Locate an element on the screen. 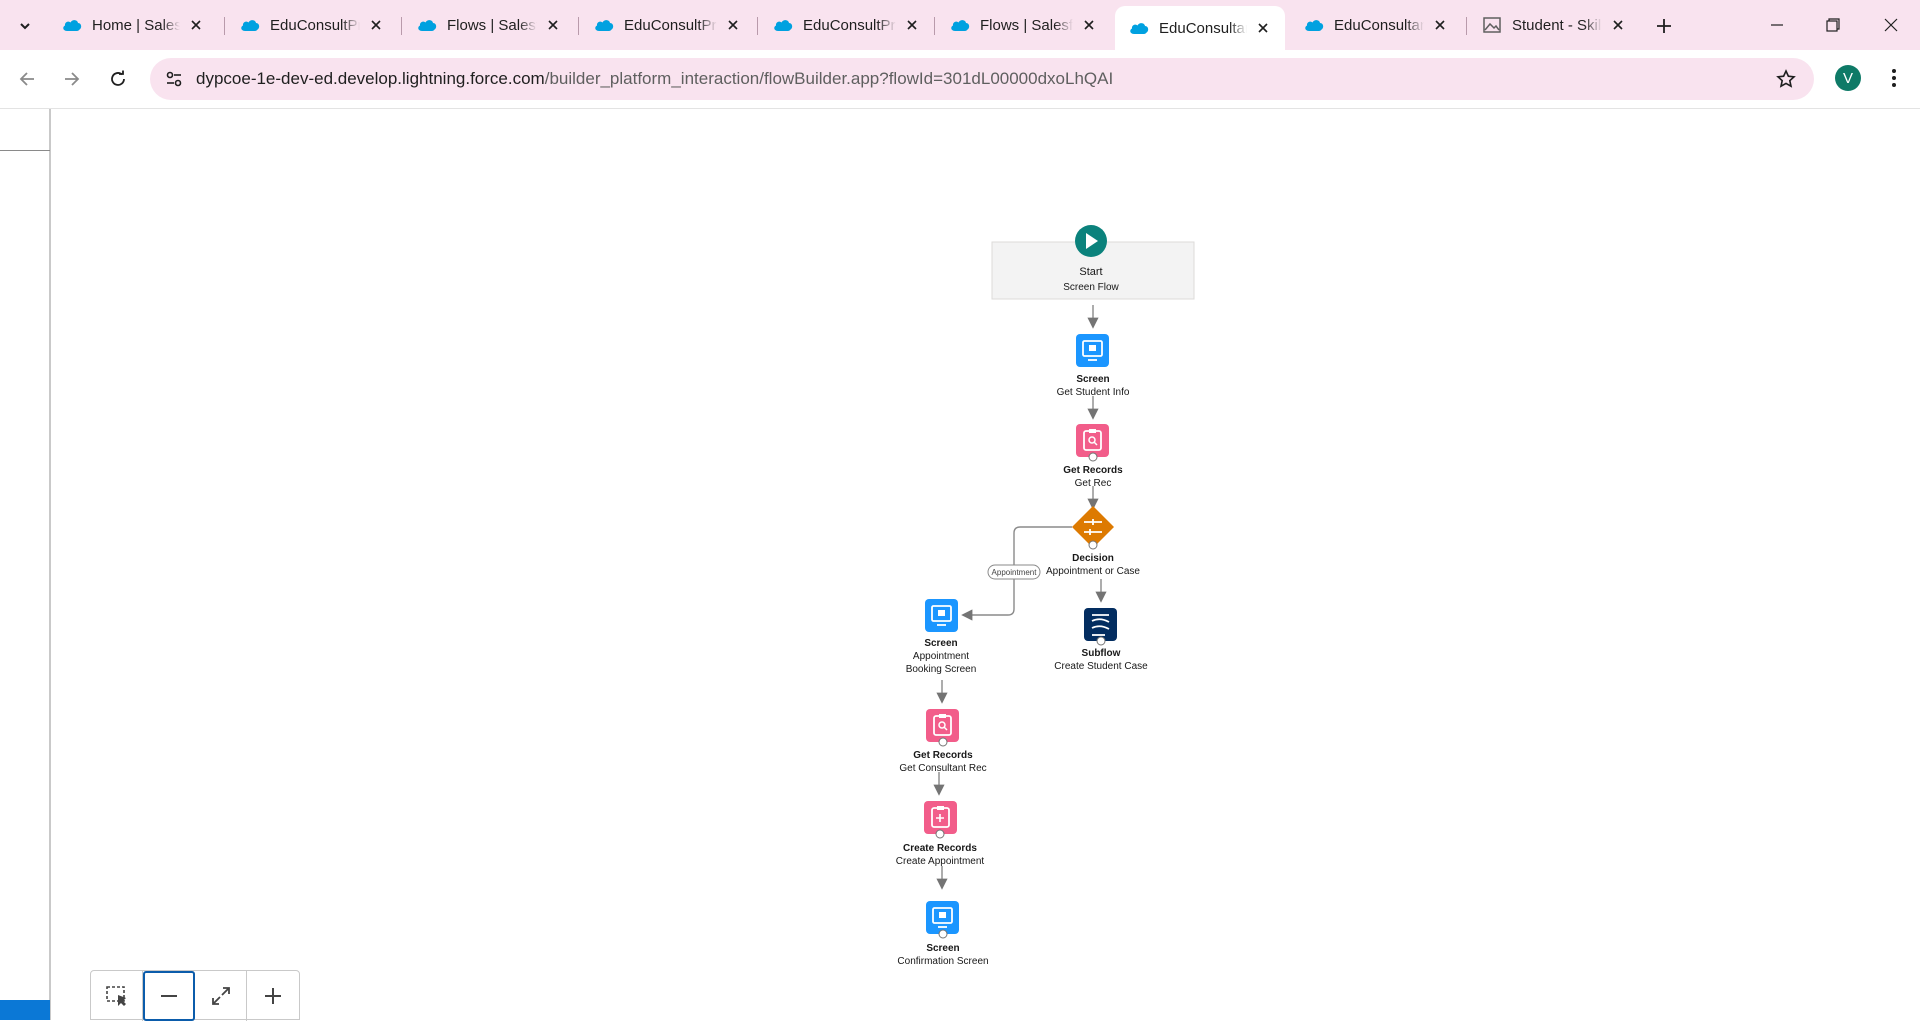 The height and width of the screenshot is (1021, 1920). node-label: Appointment is located at coordinates (941, 656).